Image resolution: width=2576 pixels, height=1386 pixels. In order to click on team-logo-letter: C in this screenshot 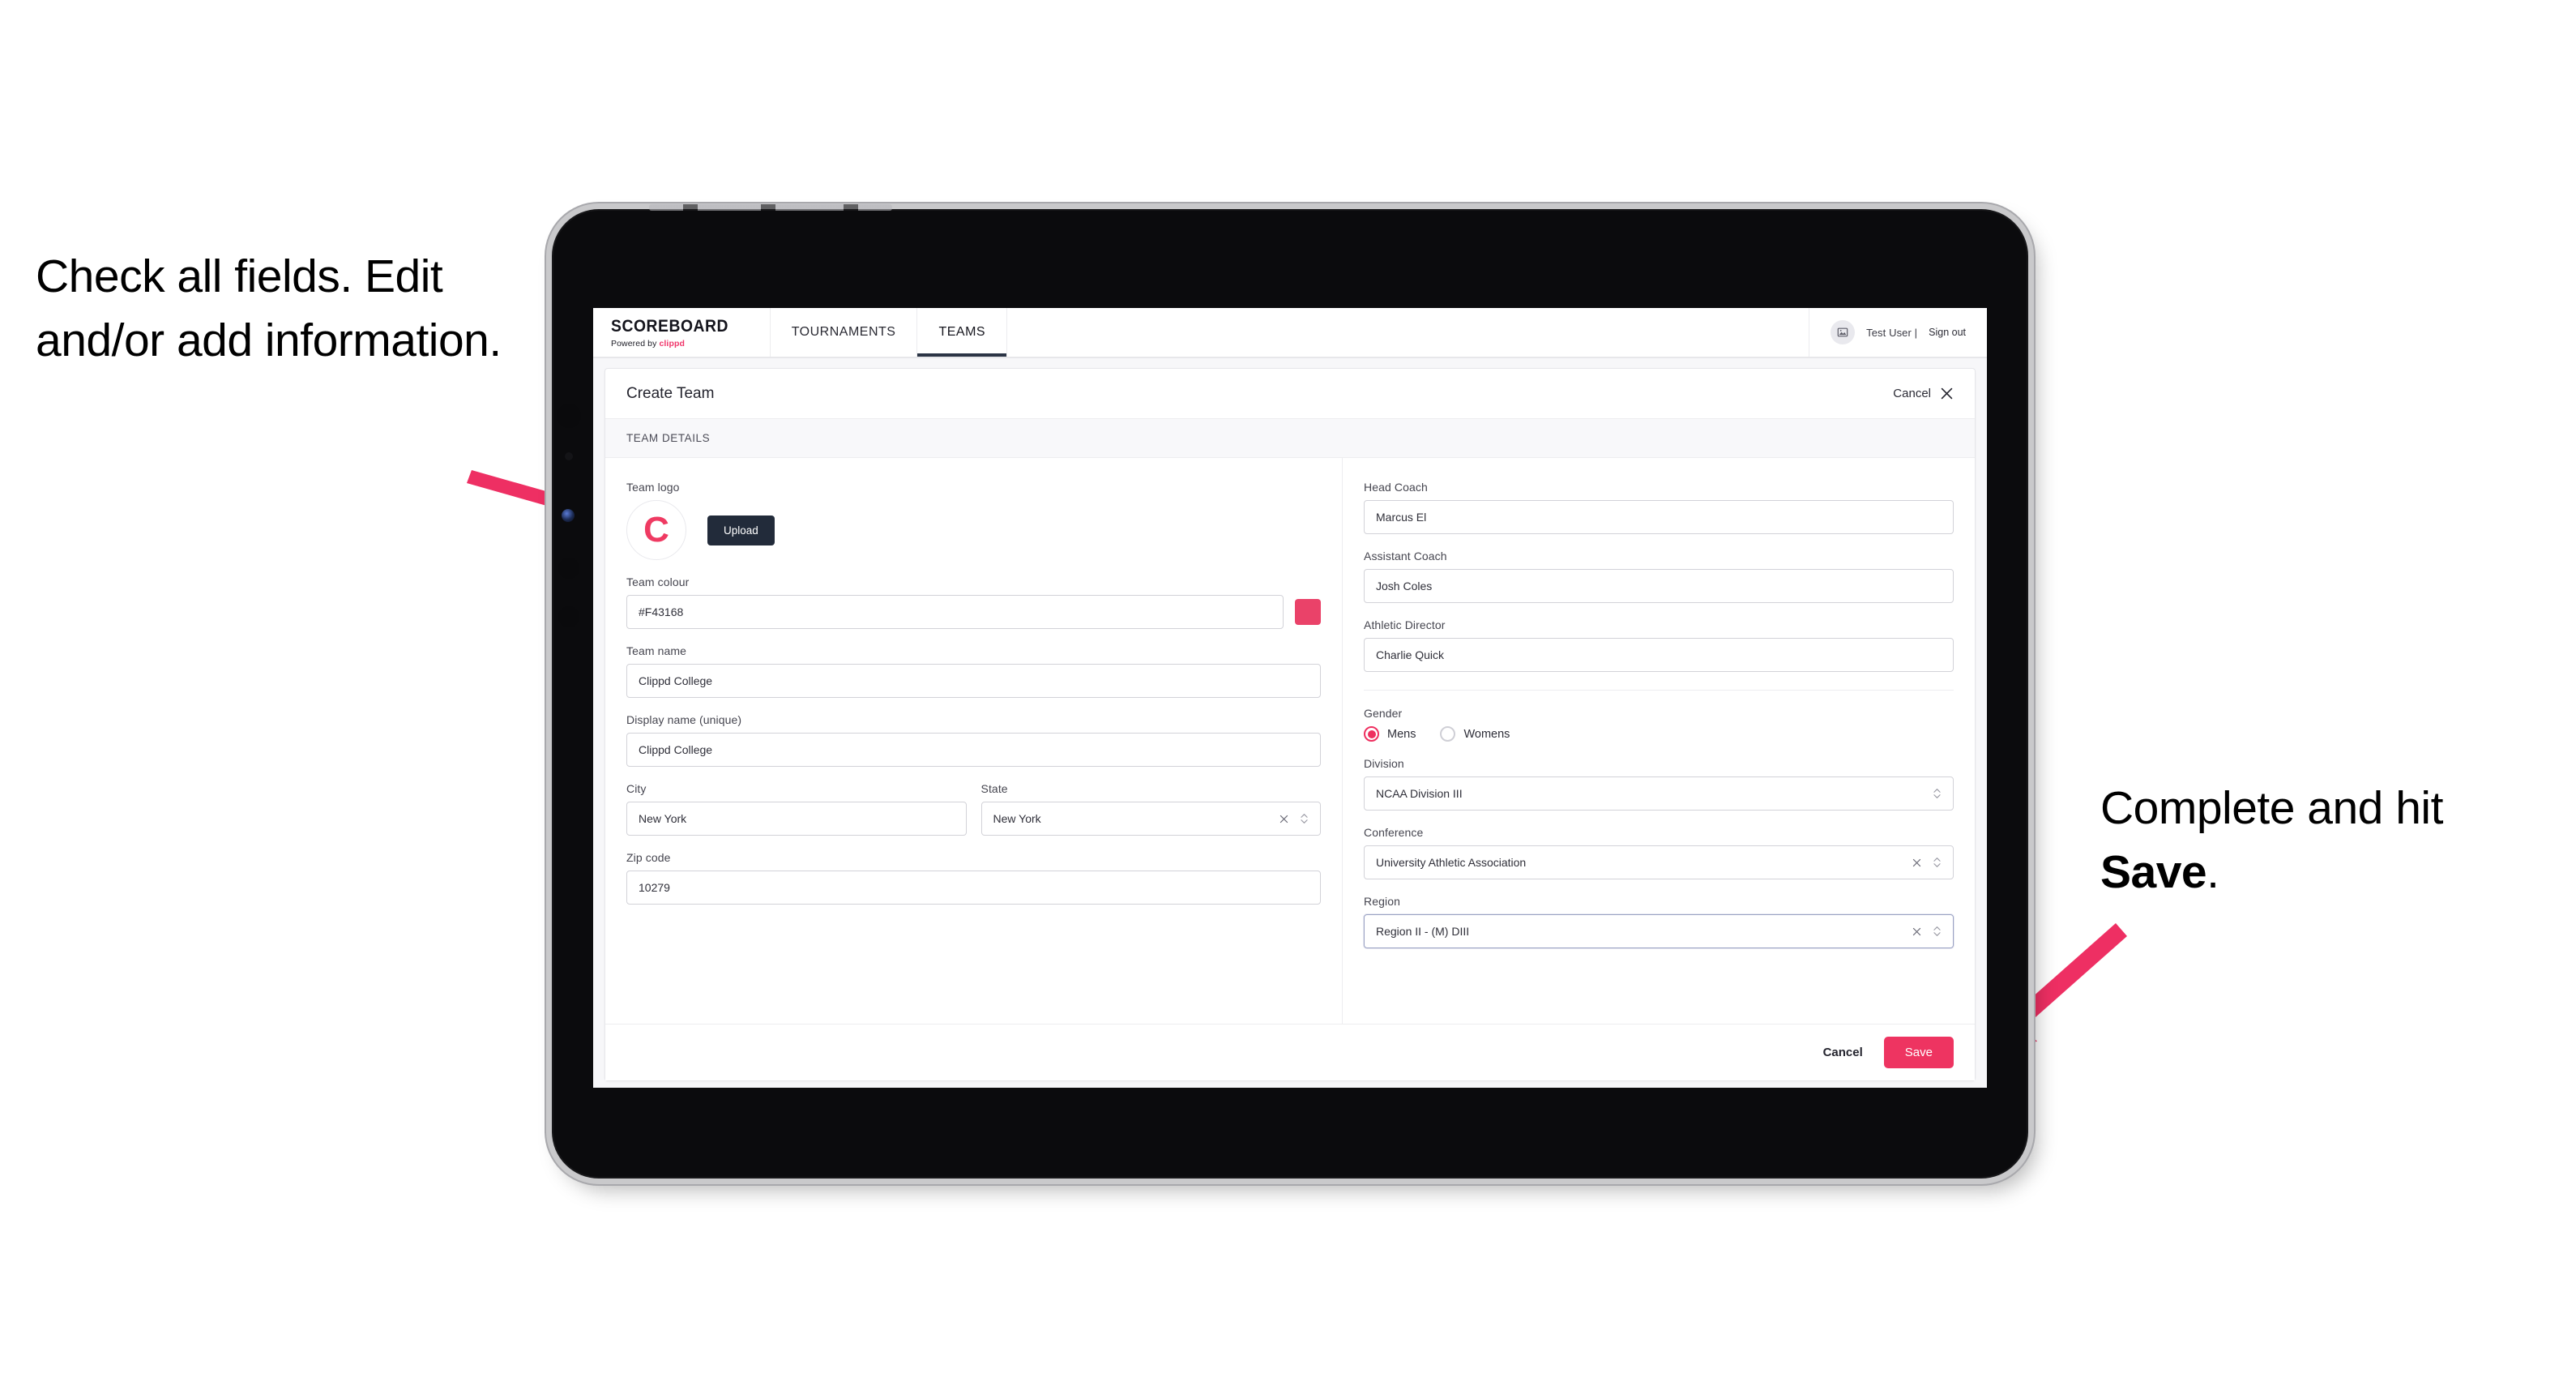, I will do `click(656, 530)`.